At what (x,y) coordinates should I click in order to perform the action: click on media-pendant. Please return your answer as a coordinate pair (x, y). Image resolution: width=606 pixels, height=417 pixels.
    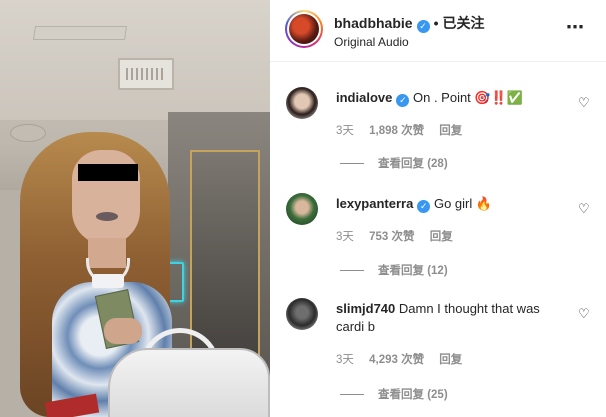
    Looking at the image, I should click on (108, 281).